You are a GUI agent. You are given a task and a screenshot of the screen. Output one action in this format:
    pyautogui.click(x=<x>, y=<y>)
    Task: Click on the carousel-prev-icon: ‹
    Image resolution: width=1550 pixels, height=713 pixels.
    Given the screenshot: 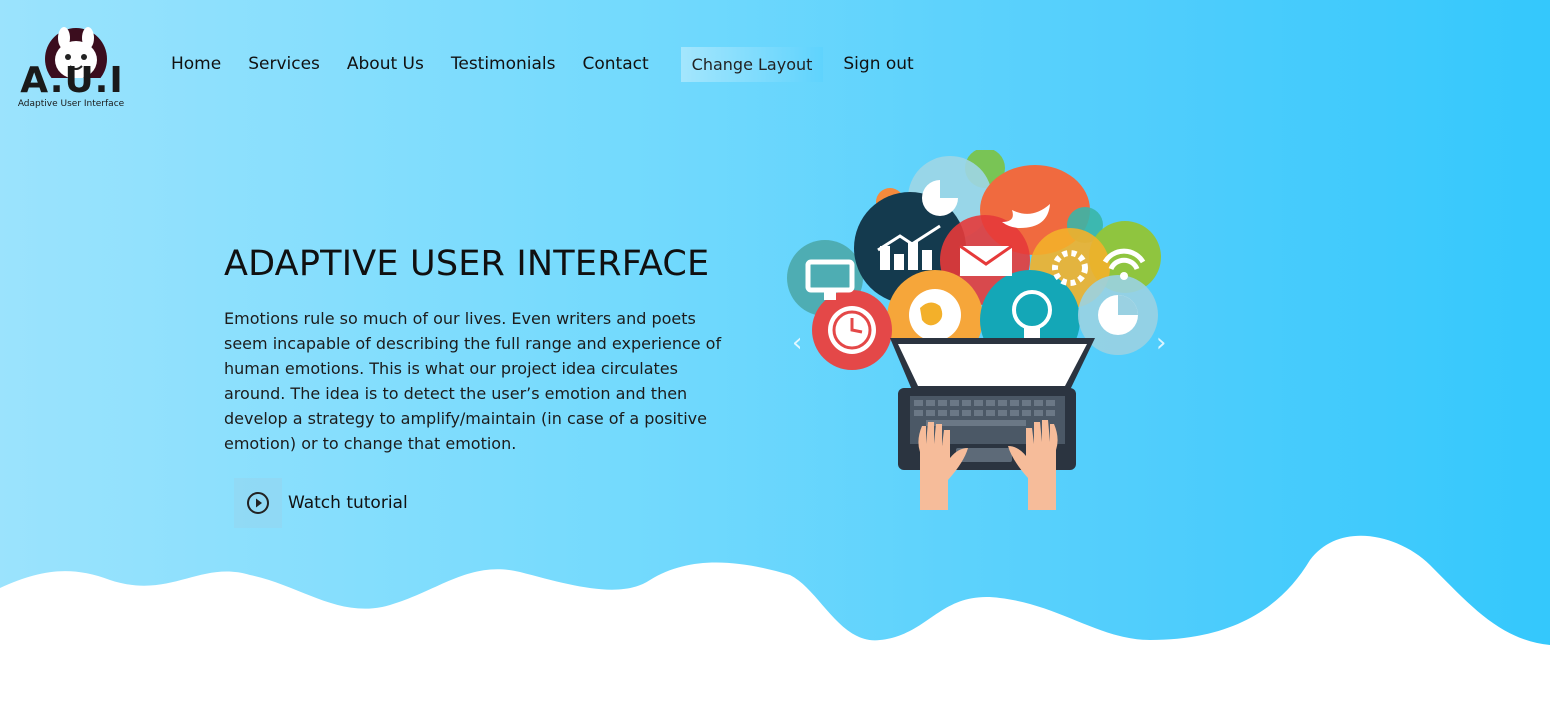 What is the action you would take?
    pyautogui.click(x=797, y=343)
    